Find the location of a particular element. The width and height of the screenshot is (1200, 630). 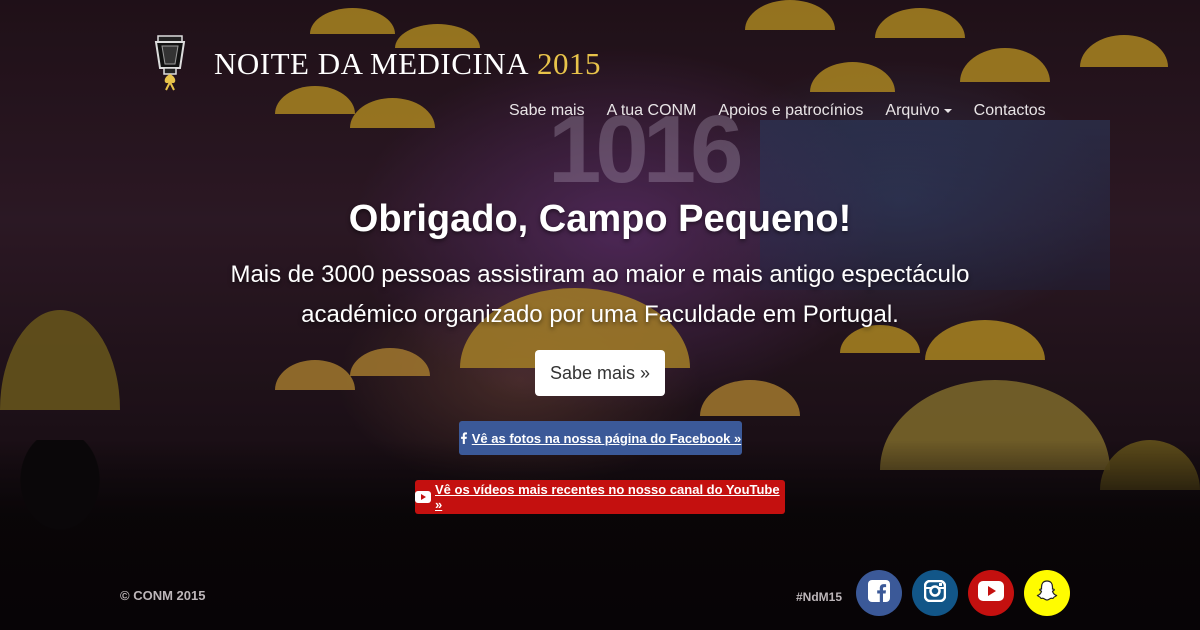

nav-item-label: Sabe mais is located at coordinates (547, 110).